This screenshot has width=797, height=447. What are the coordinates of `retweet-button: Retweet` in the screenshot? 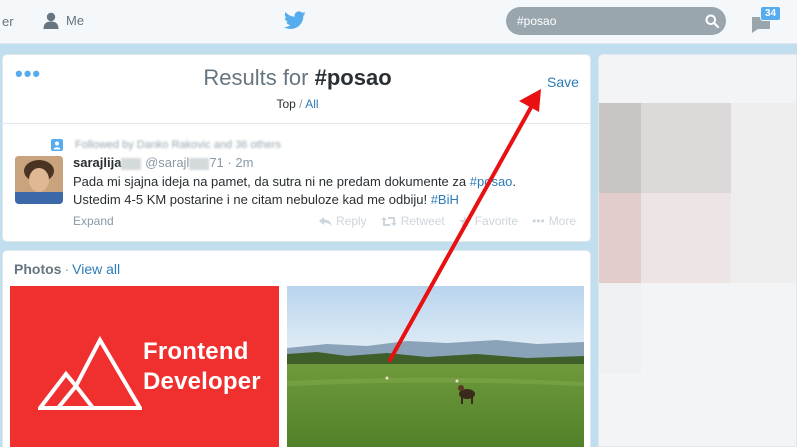 It's located at (412, 221).